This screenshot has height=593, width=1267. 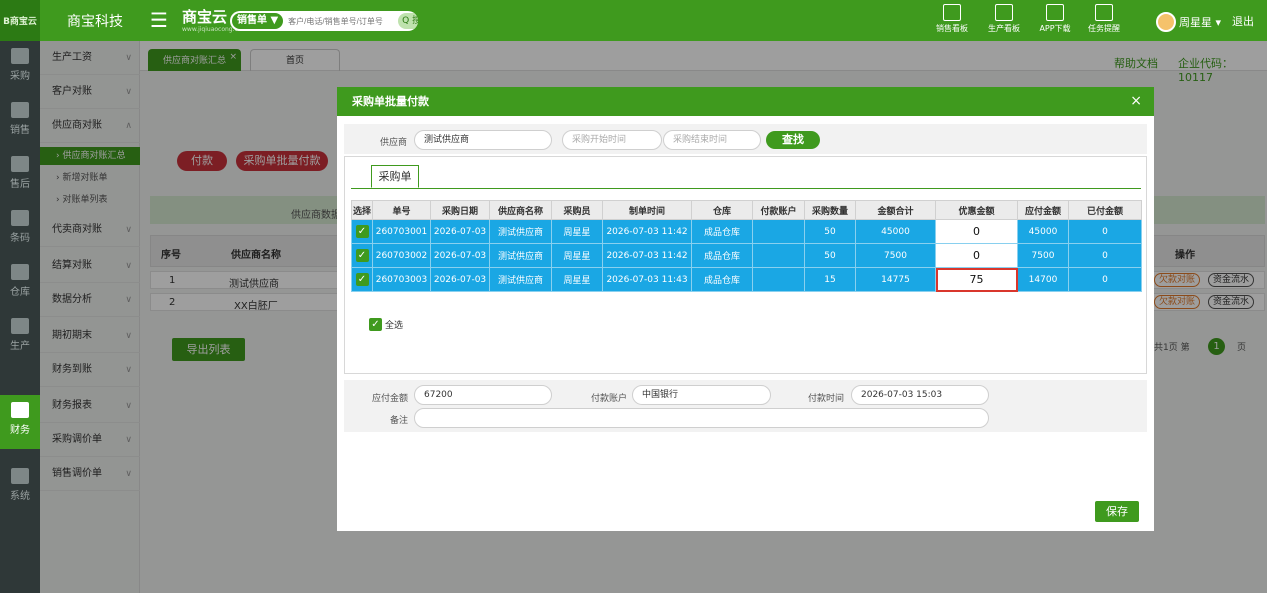 What do you see at coordinates (701, 395) in the screenshot?
I see `account-field: 中国银行` at bounding box center [701, 395].